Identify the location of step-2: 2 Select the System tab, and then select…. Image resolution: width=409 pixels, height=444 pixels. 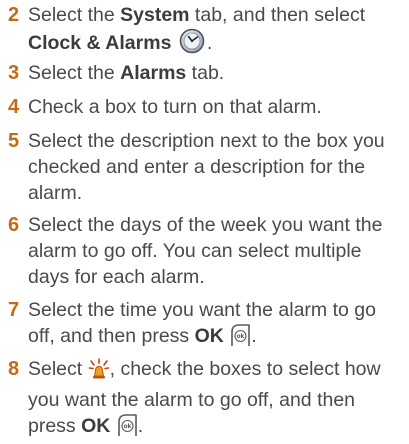
(204, 31).